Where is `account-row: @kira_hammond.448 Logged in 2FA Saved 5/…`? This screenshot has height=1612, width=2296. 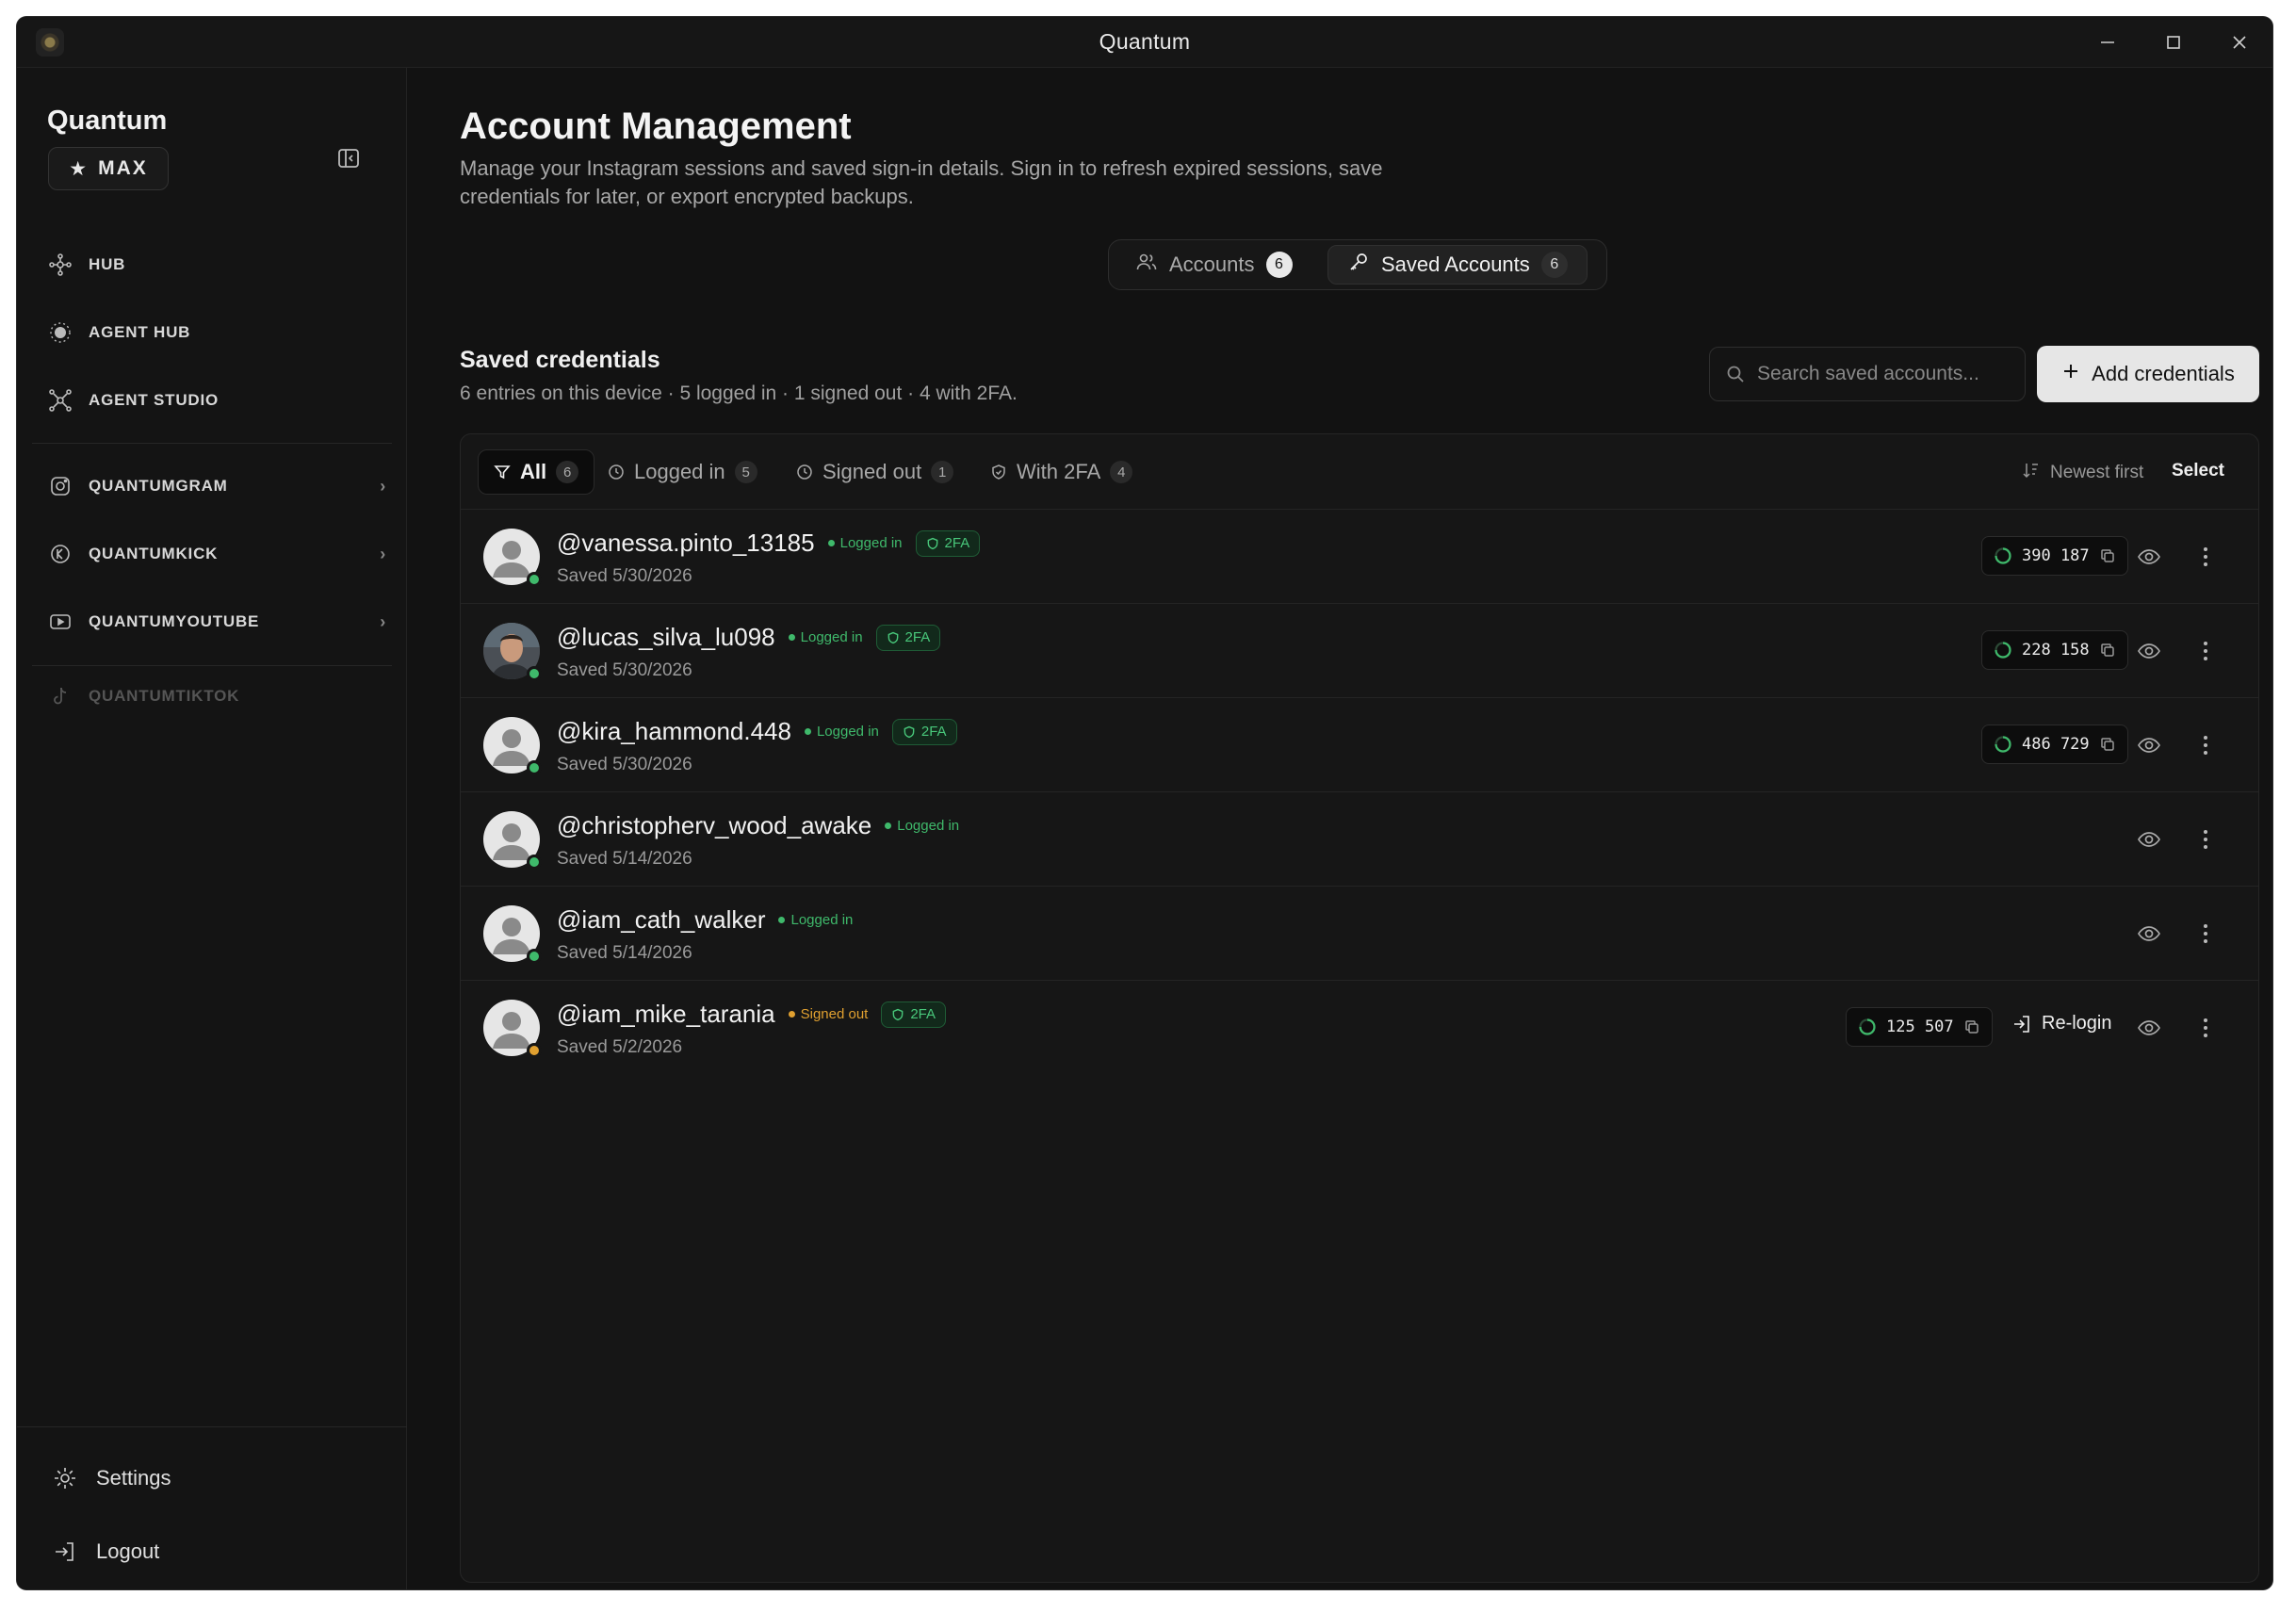
account-row: @kira_hammond.448 Logged in 2FA Saved 5/… is located at coordinates (1359, 745).